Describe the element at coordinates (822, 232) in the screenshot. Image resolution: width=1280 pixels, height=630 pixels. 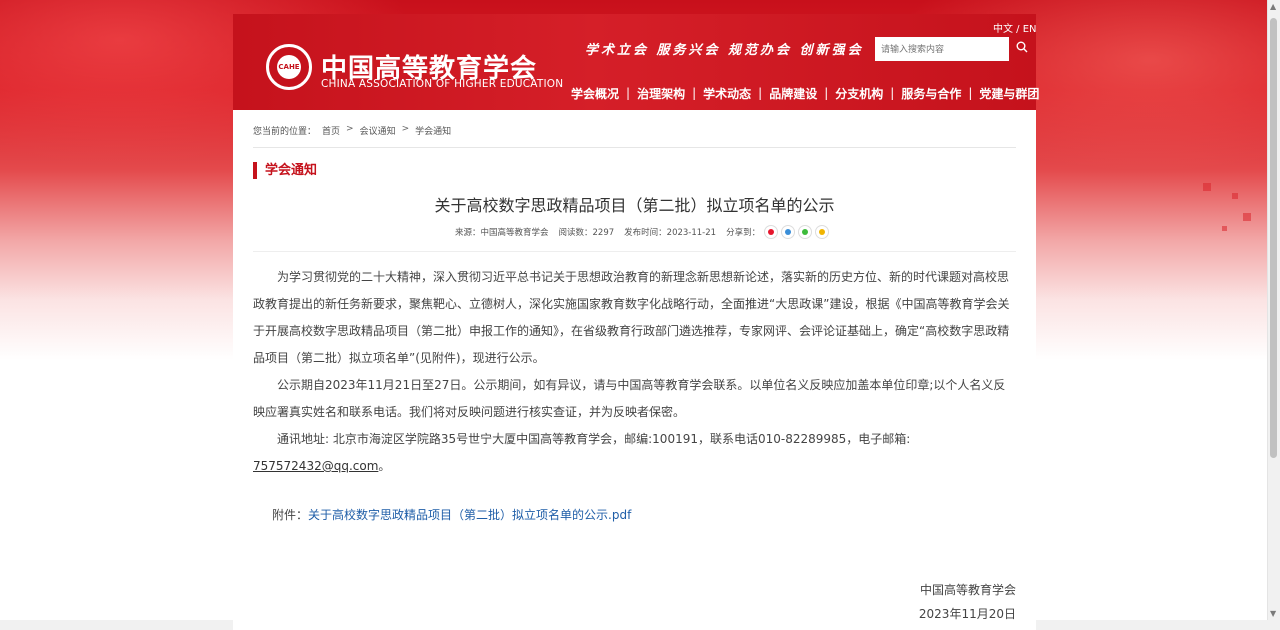
I see `favorite-icon` at that location.